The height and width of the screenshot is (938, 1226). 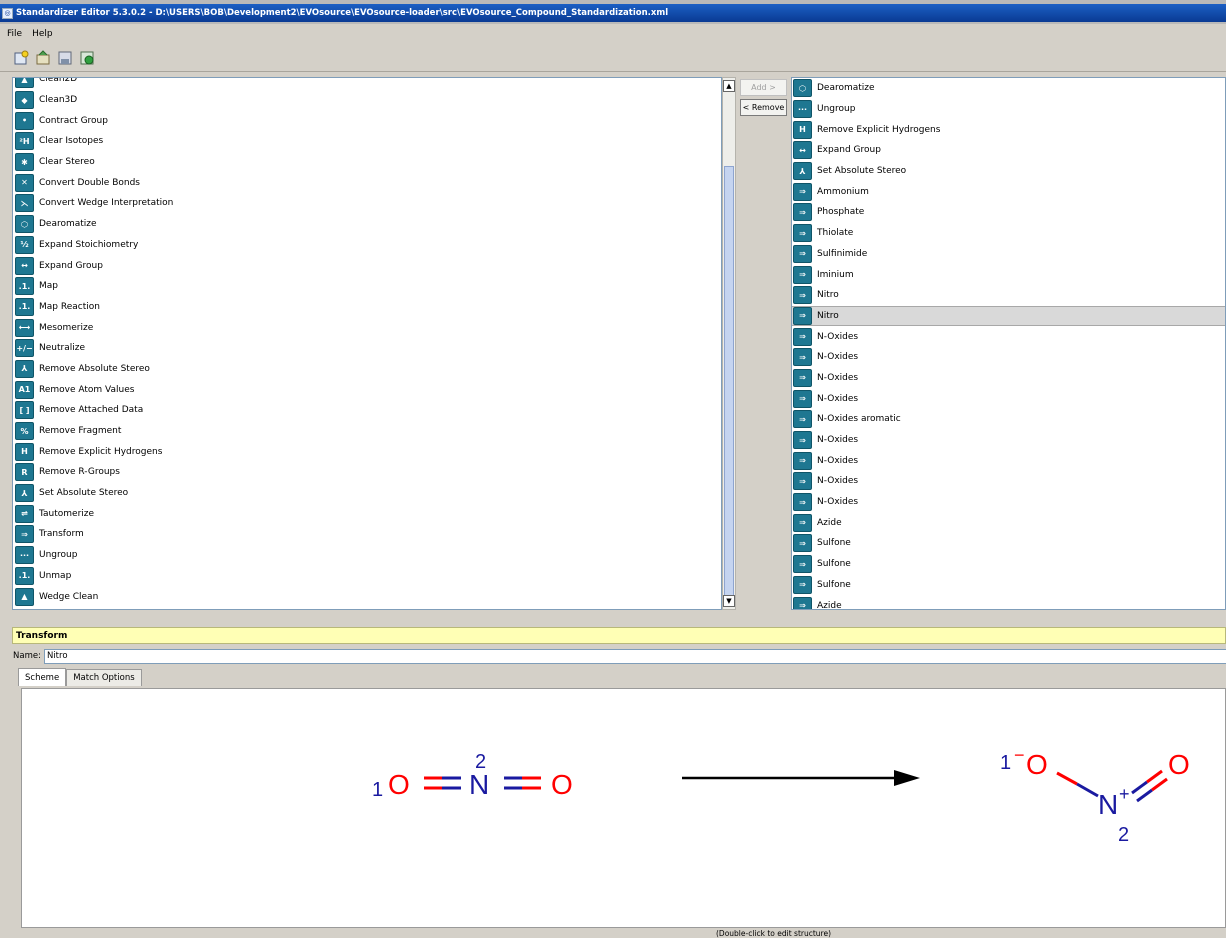 I want to click on available-action-item-label: Remove Explicit Hydrogens, so click(x=101, y=451).